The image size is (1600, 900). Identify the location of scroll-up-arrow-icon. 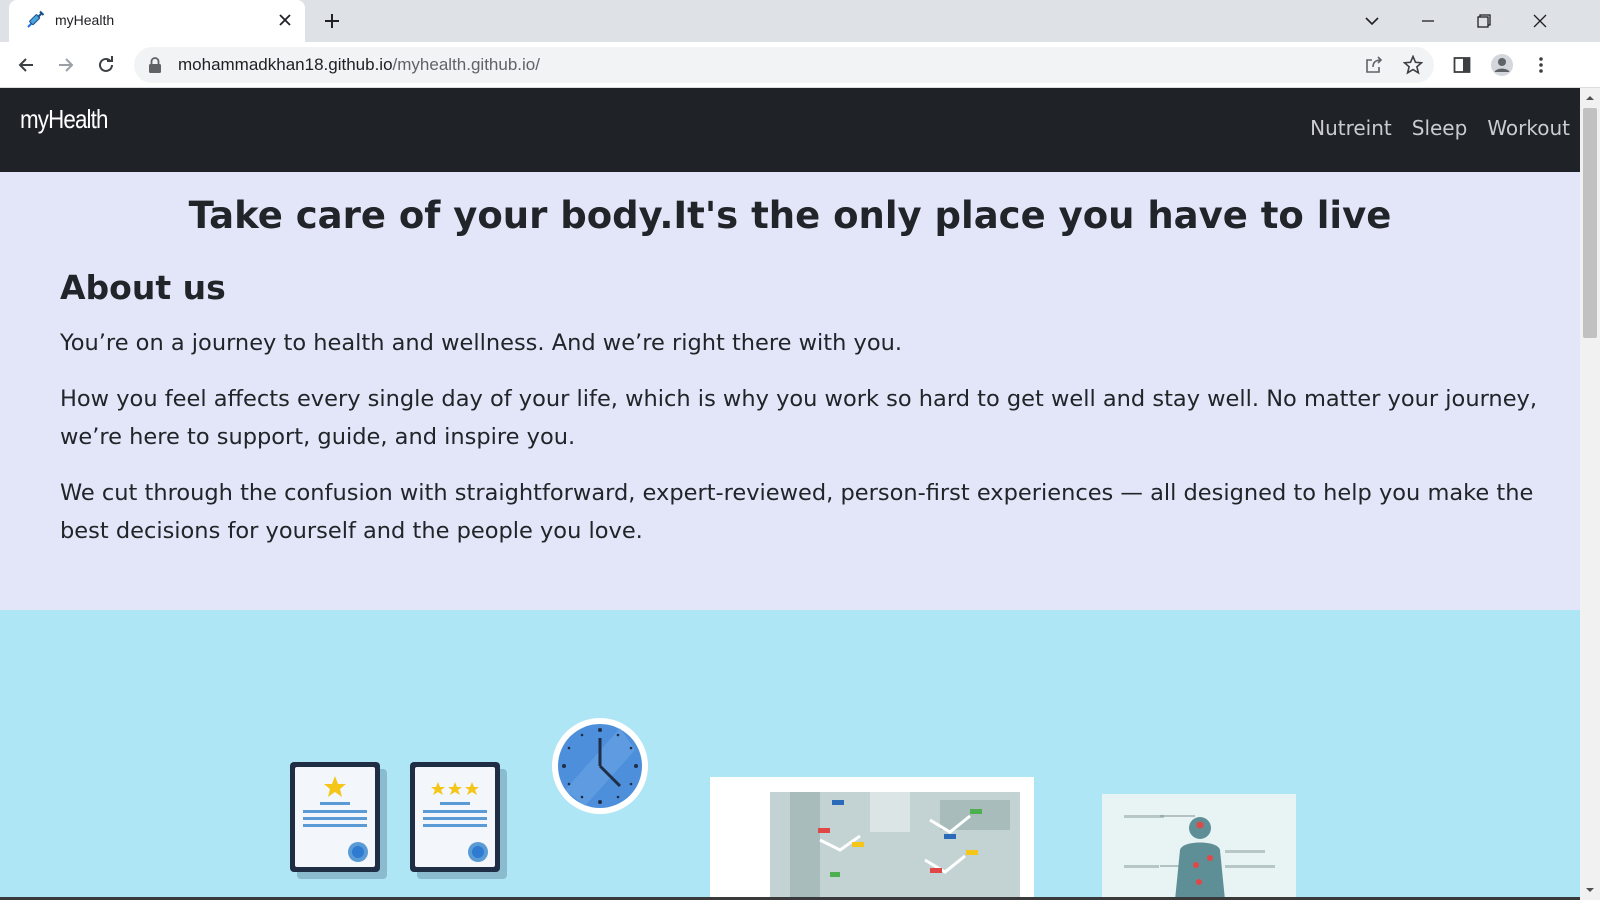
(1590, 98).